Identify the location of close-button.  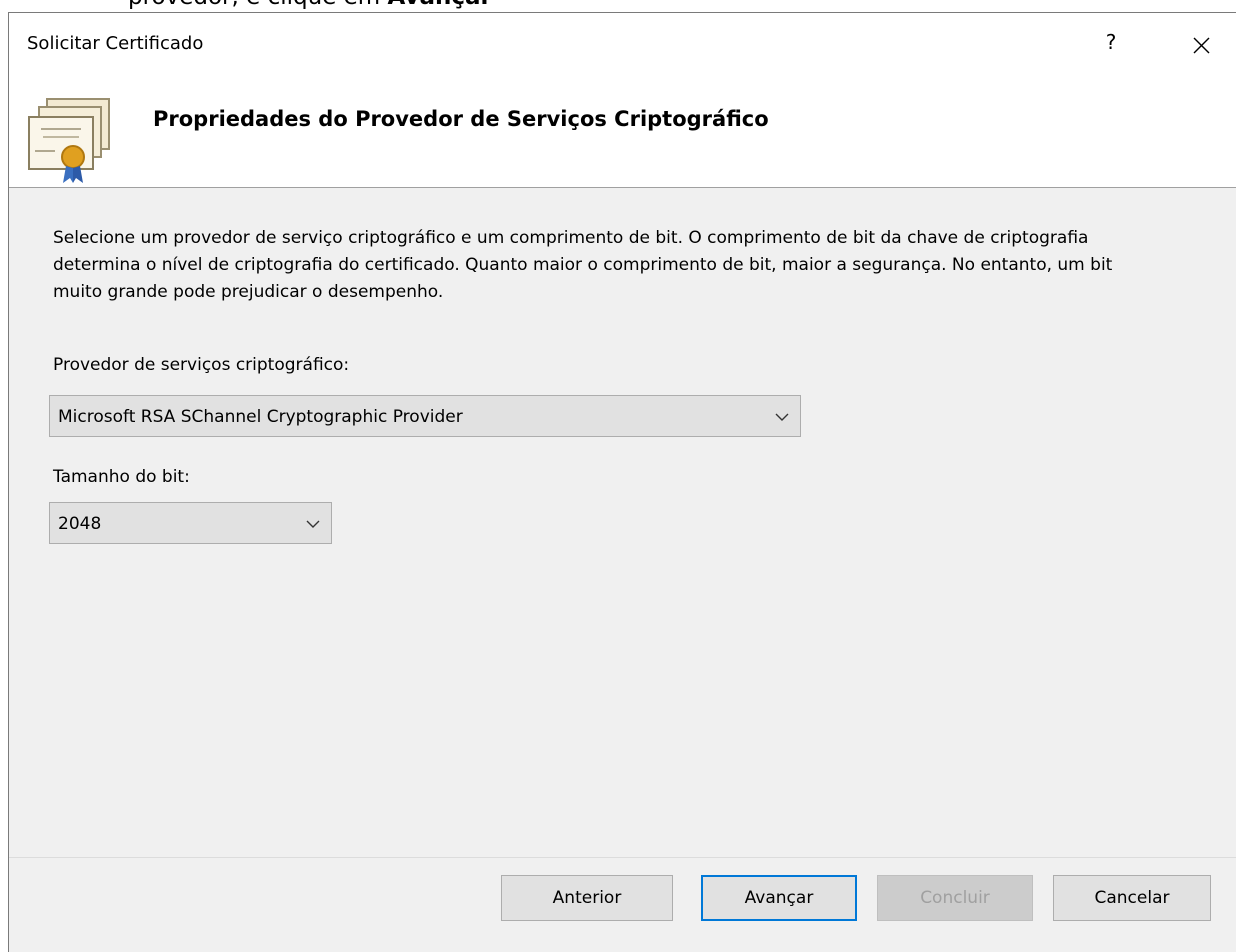
(1201, 45).